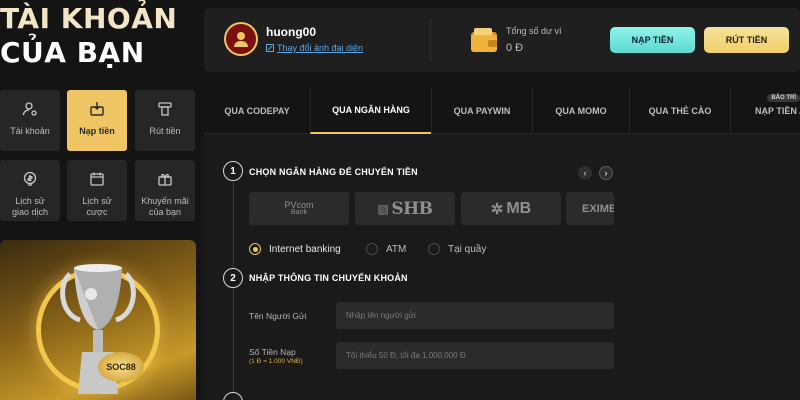 The image size is (800, 400). Describe the element at coordinates (165, 190) in the screenshot. I see `menu-item-promotions: Khuyến mãi của bạn` at that location.